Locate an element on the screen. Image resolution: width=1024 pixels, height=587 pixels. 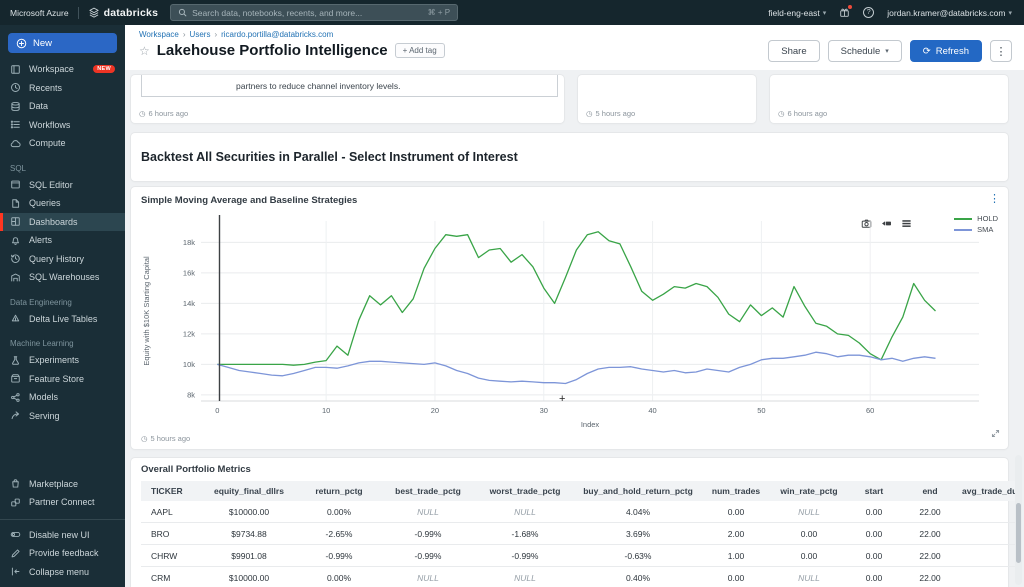
sidebar-item-models: Models is located at coordinates (62, 397).